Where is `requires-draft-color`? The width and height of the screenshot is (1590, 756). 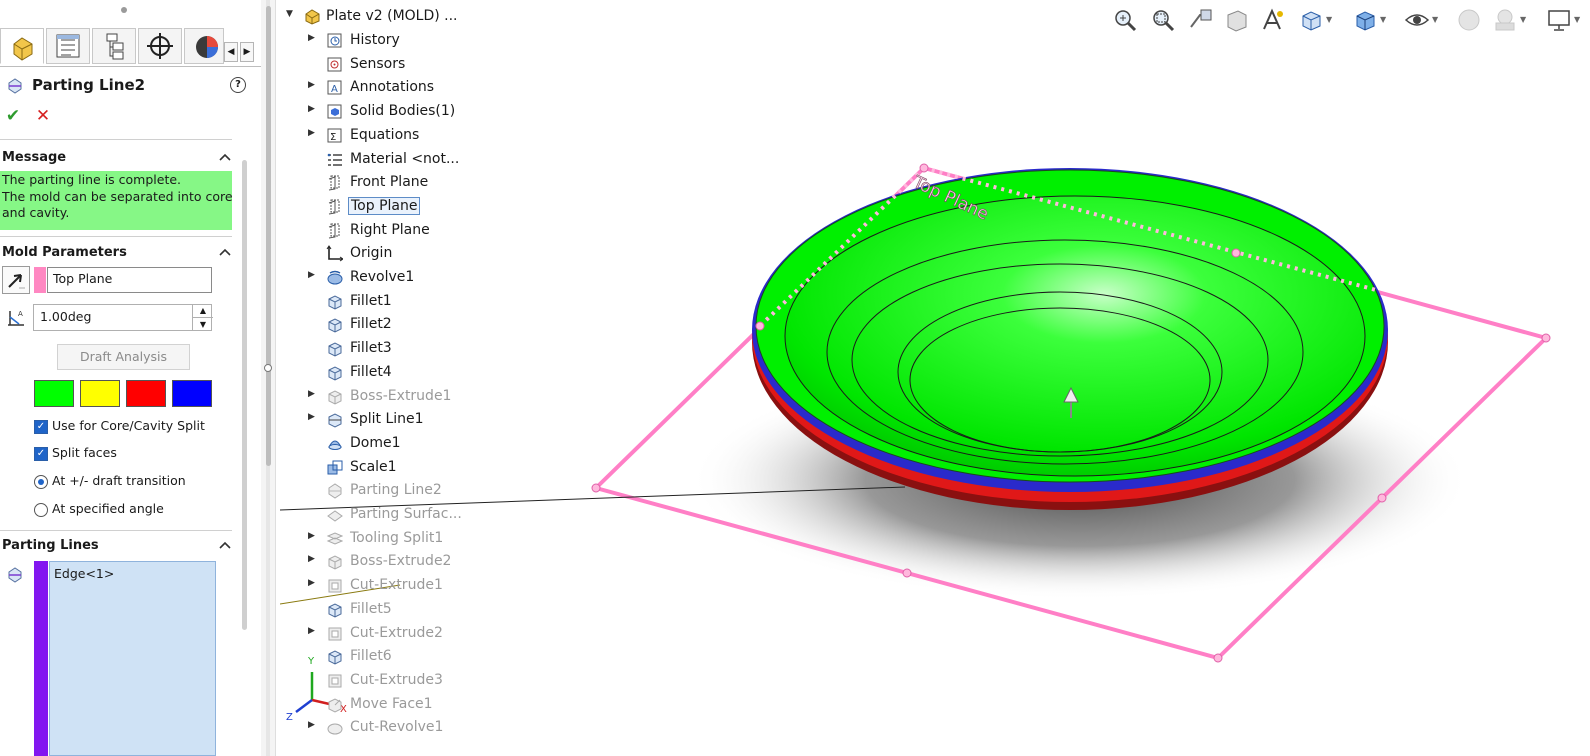
requires-draft-color is located at coordinates (100, 393).